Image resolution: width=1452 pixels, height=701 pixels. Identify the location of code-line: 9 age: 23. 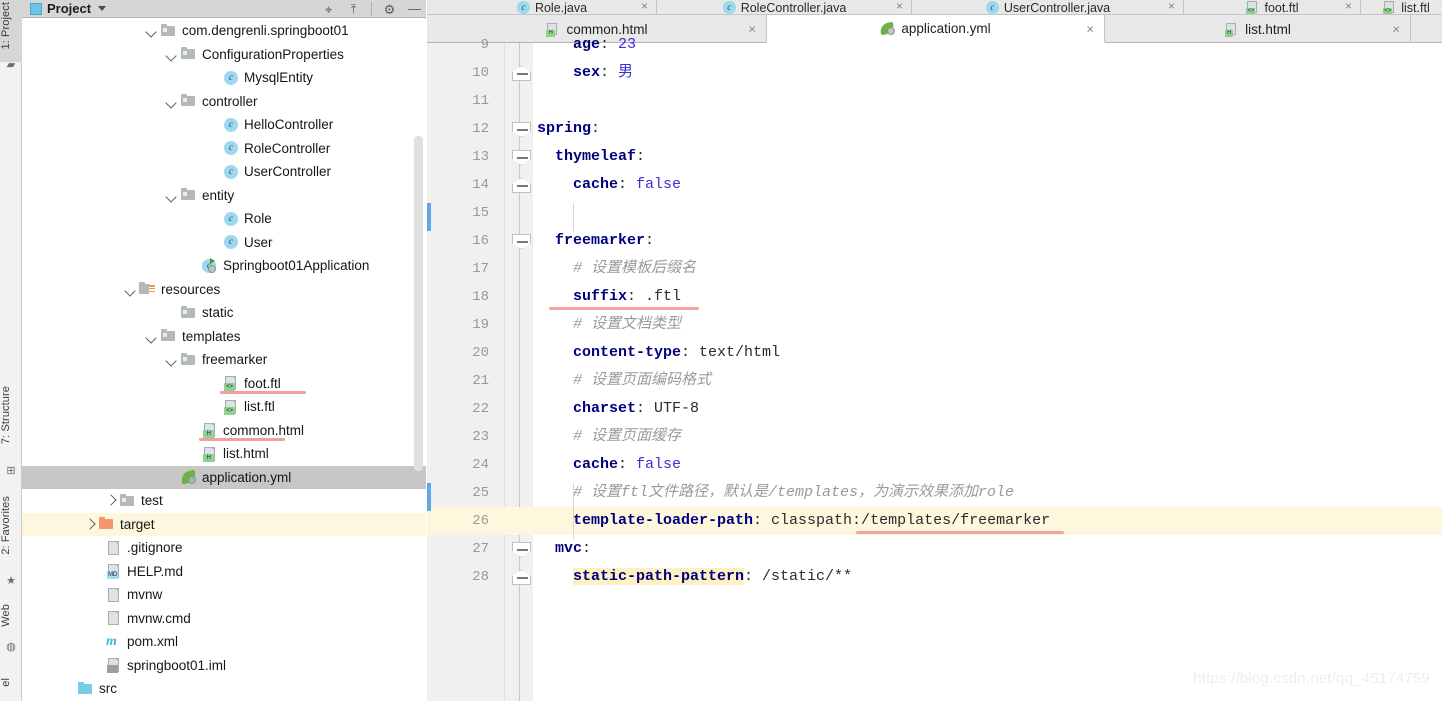
(939, 45).